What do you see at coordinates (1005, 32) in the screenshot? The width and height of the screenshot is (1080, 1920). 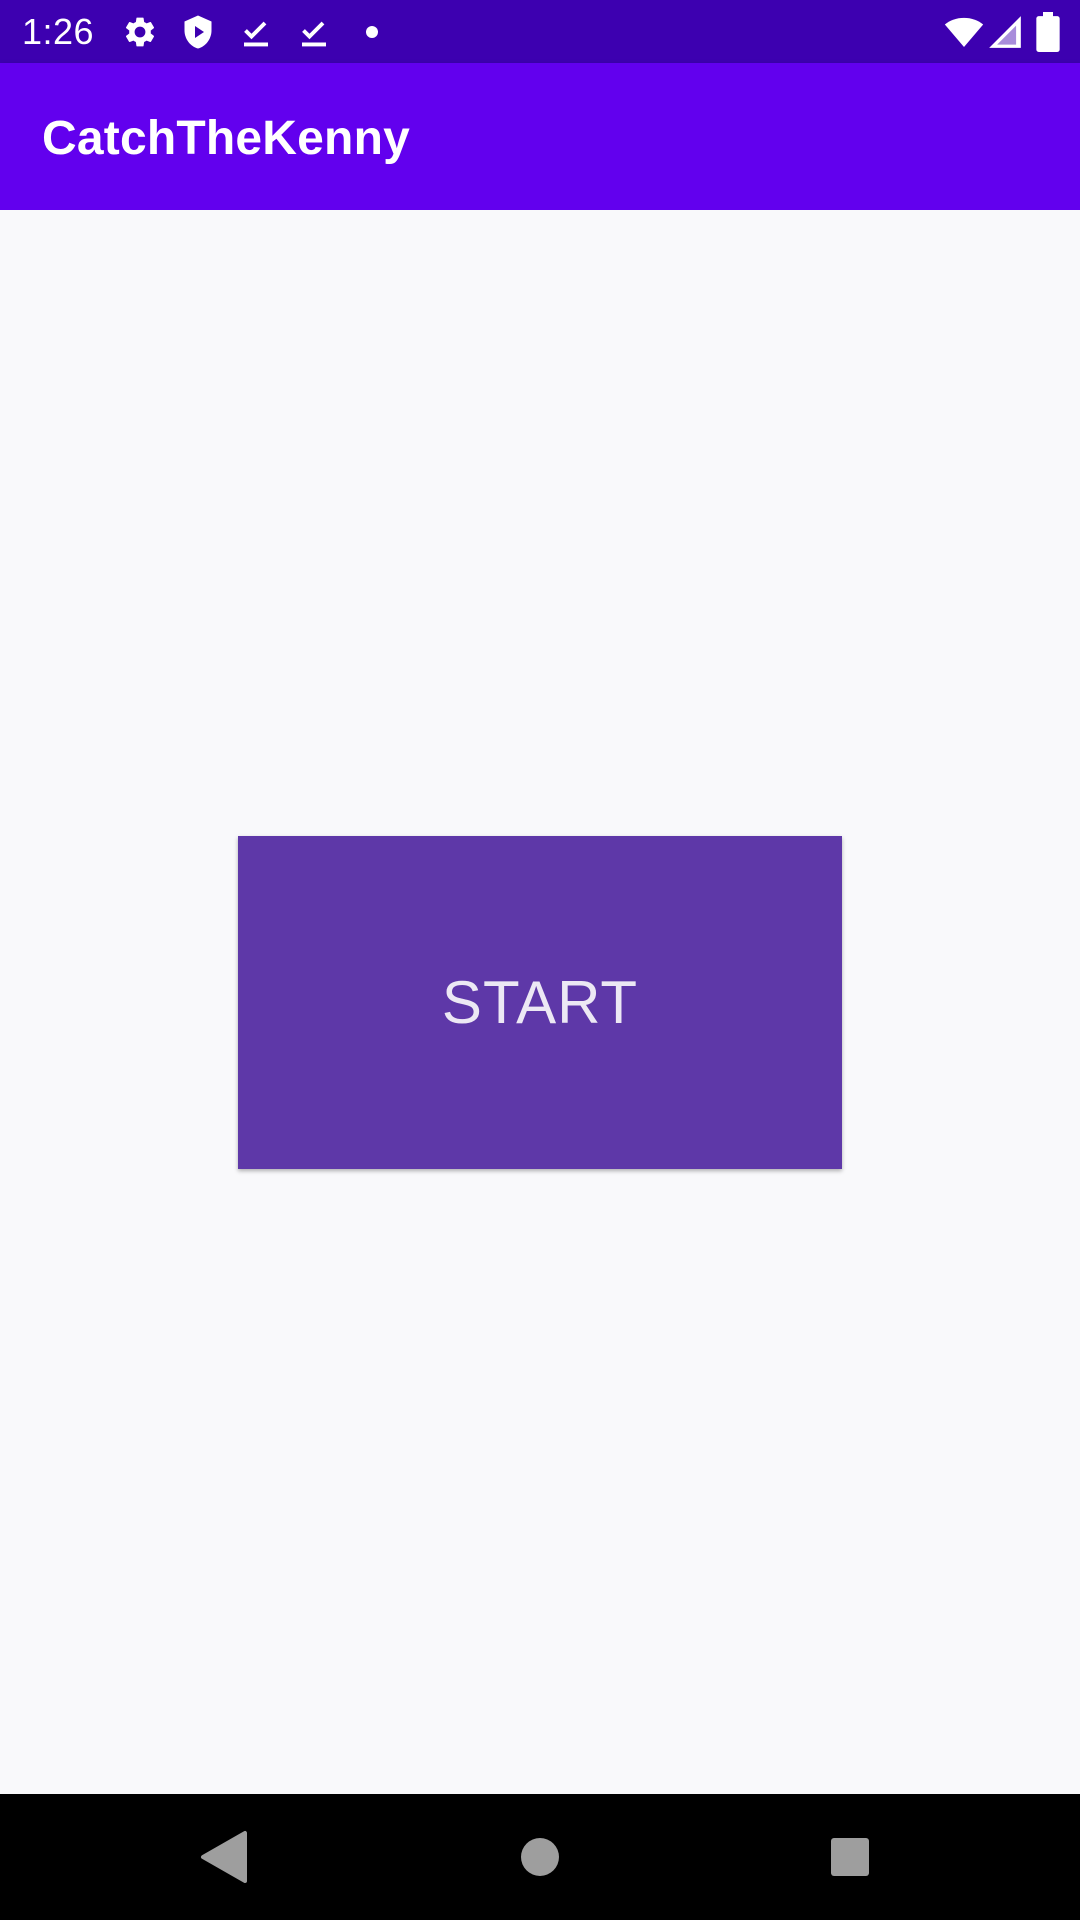 I see `signal-icon` at bounding box center [1005, 32].